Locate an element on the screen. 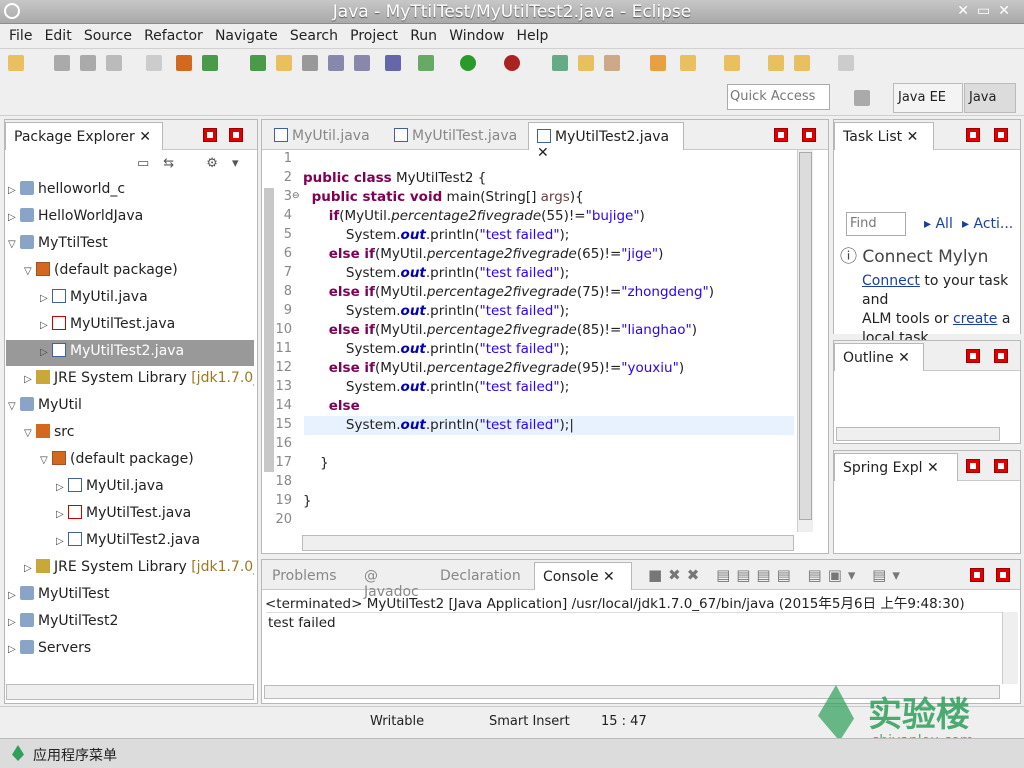  connect-link: Connect is located at coordinates (891, 281).